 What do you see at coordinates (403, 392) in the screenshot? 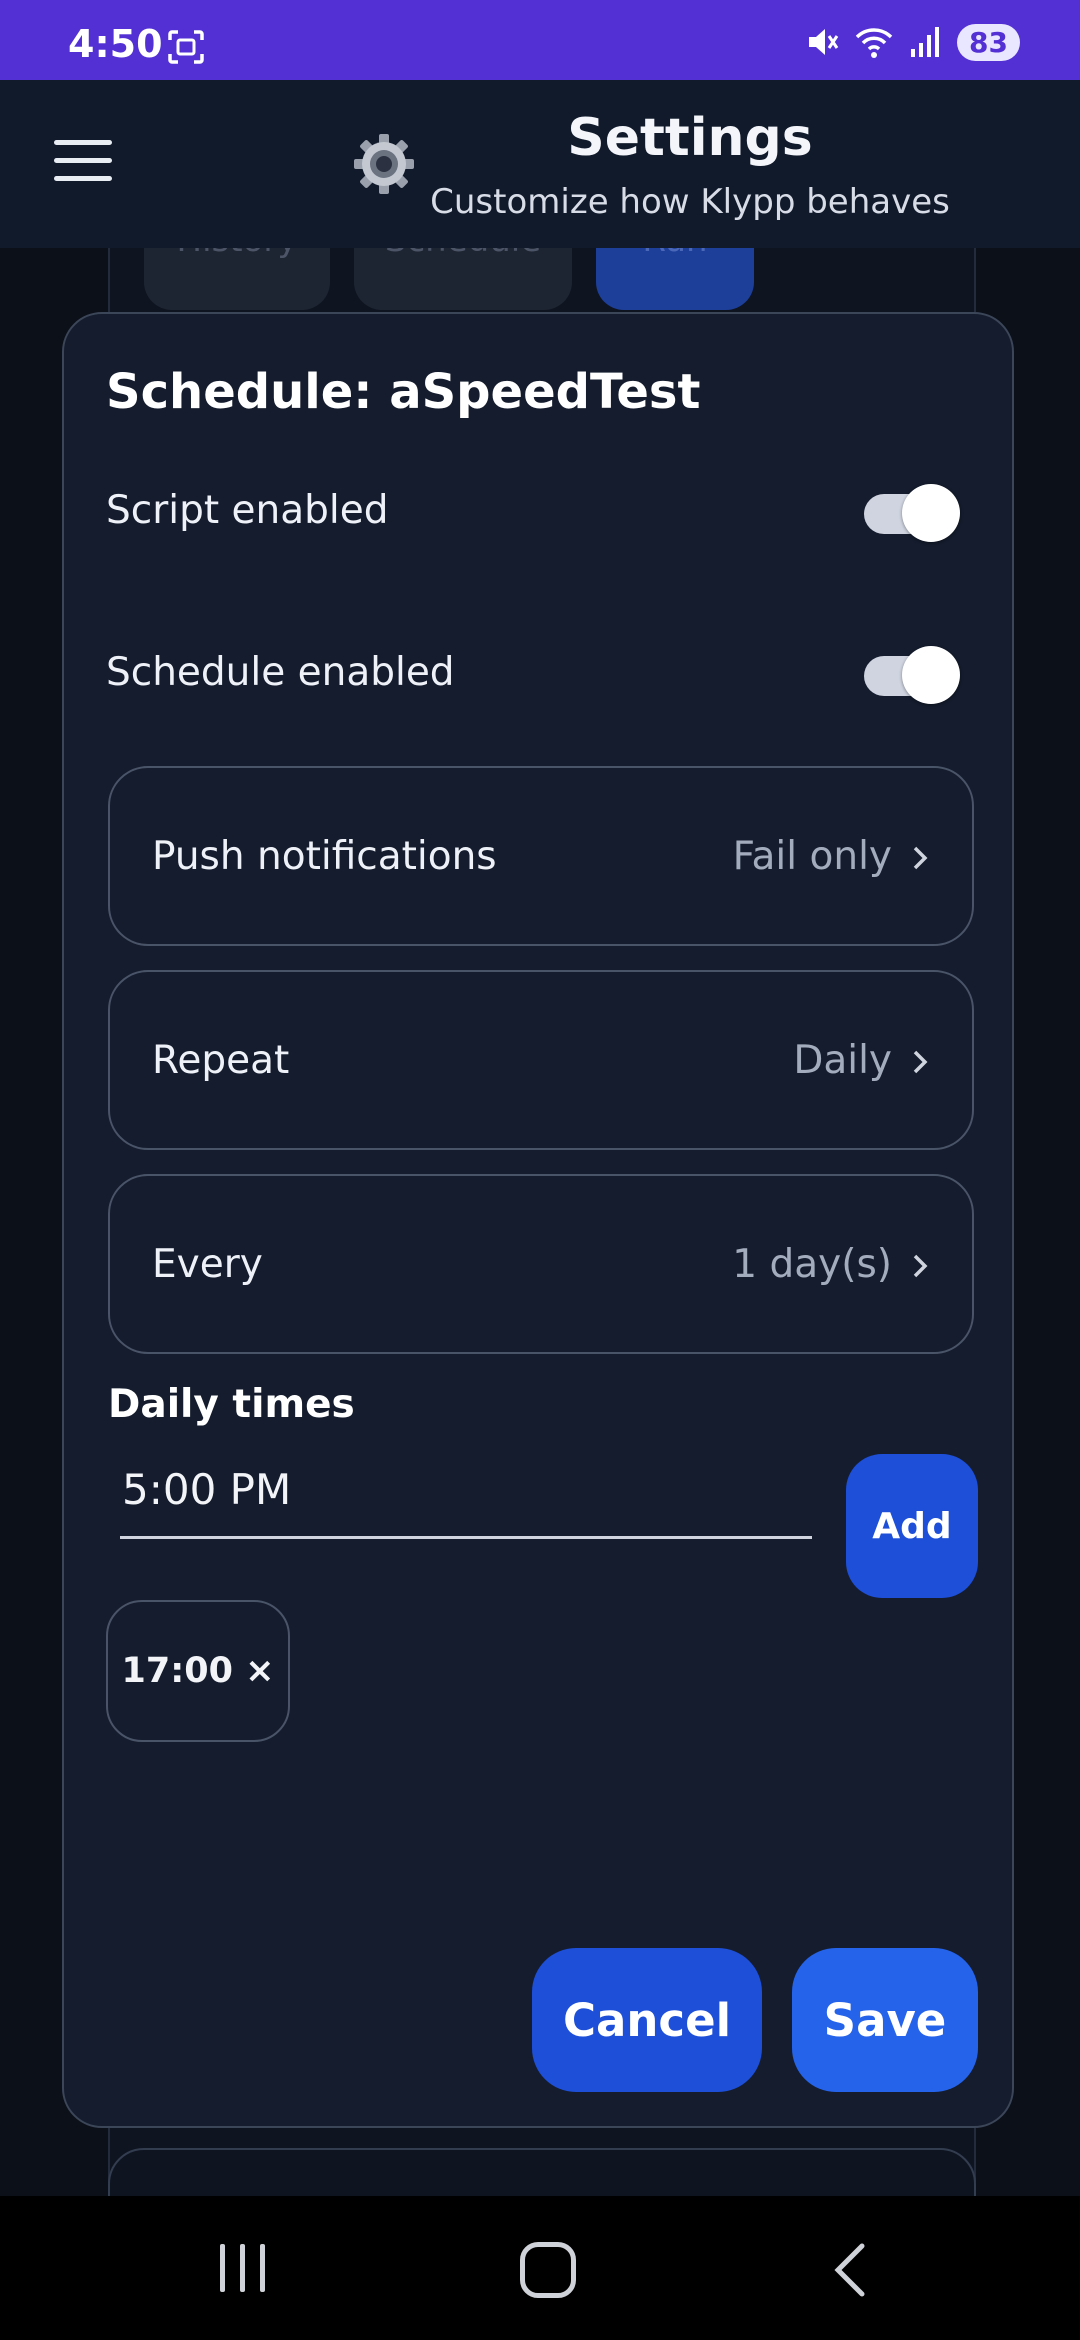
I see `dialog-title: Schedule: aSpeedTest` at bounding box center [403, 392].